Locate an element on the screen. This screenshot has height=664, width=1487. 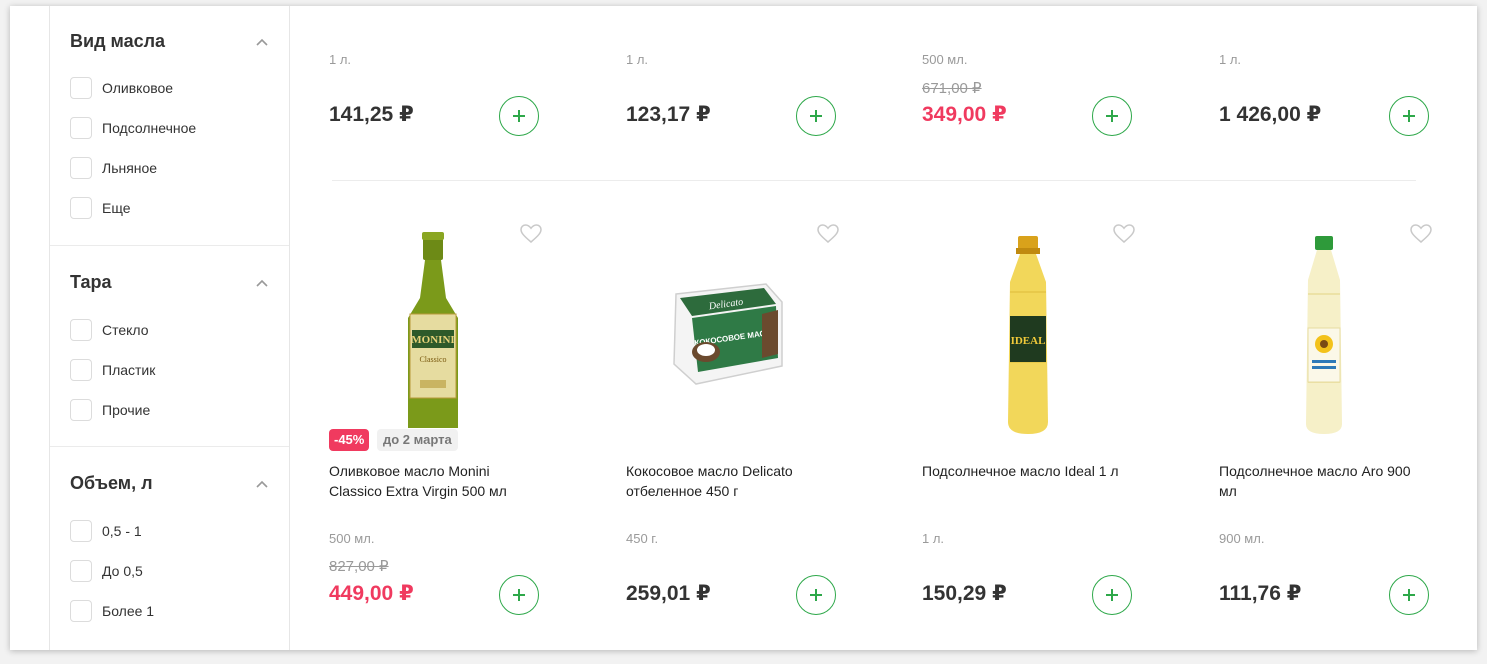
filter-option-more: Еще is located at coordinates (170, 209).